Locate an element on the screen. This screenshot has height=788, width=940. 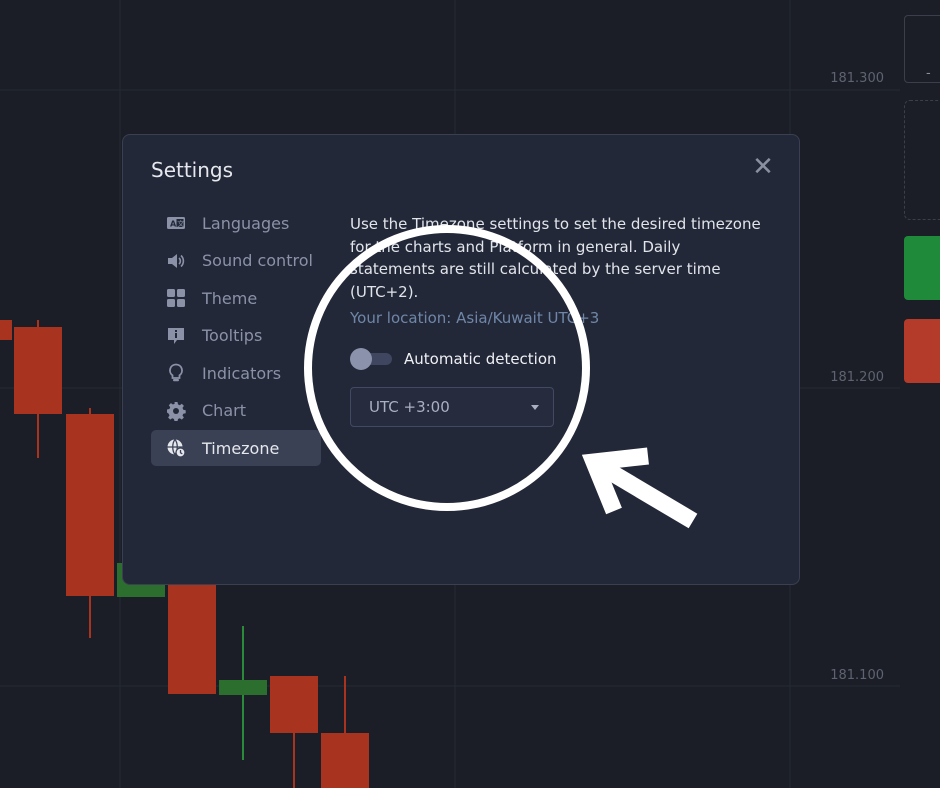
menu-item-label: Sound control is located at coordinates (257, 260).